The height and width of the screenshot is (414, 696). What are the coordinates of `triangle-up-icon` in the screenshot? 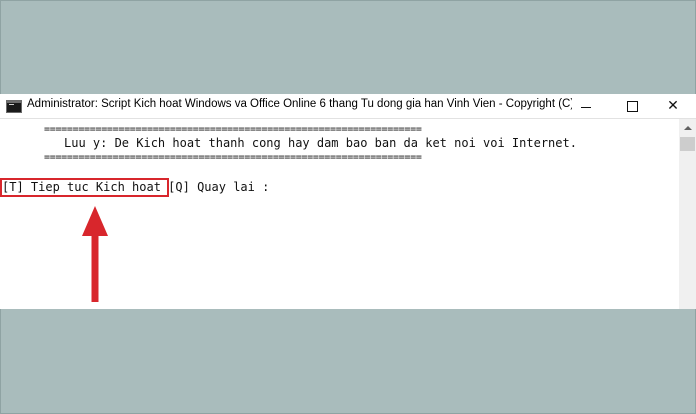 It's located at (687, 127).